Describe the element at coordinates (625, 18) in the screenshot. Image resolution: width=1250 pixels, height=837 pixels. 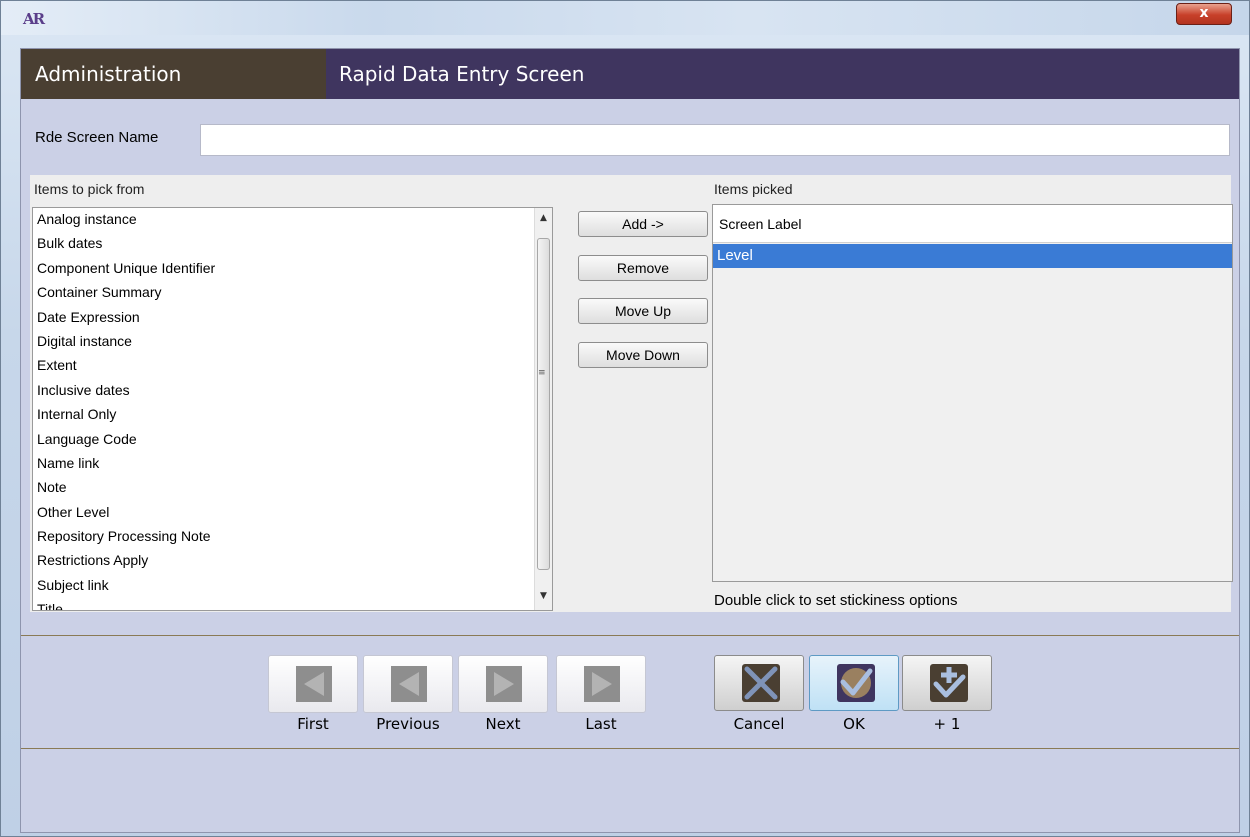
I see `title-bar: AR x` at that location.